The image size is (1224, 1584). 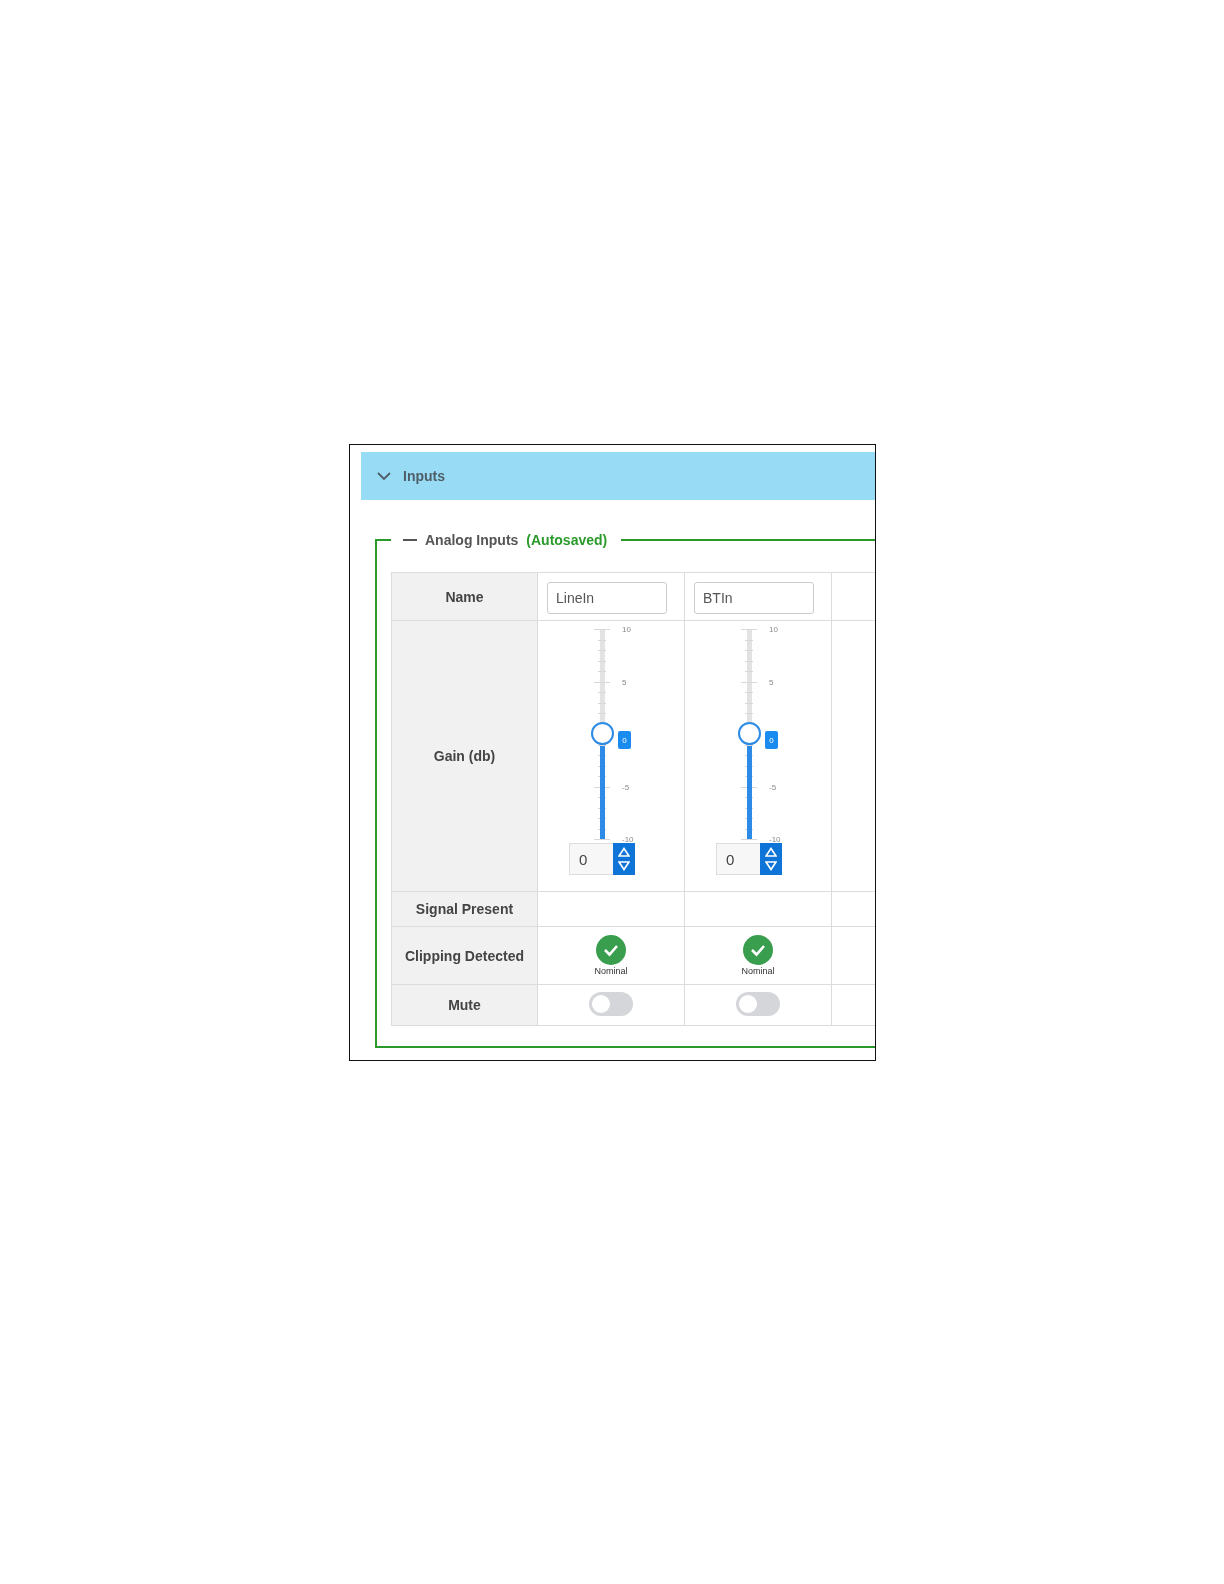 I want to click on row-label: Gain (db), so click(x=464, y=756).